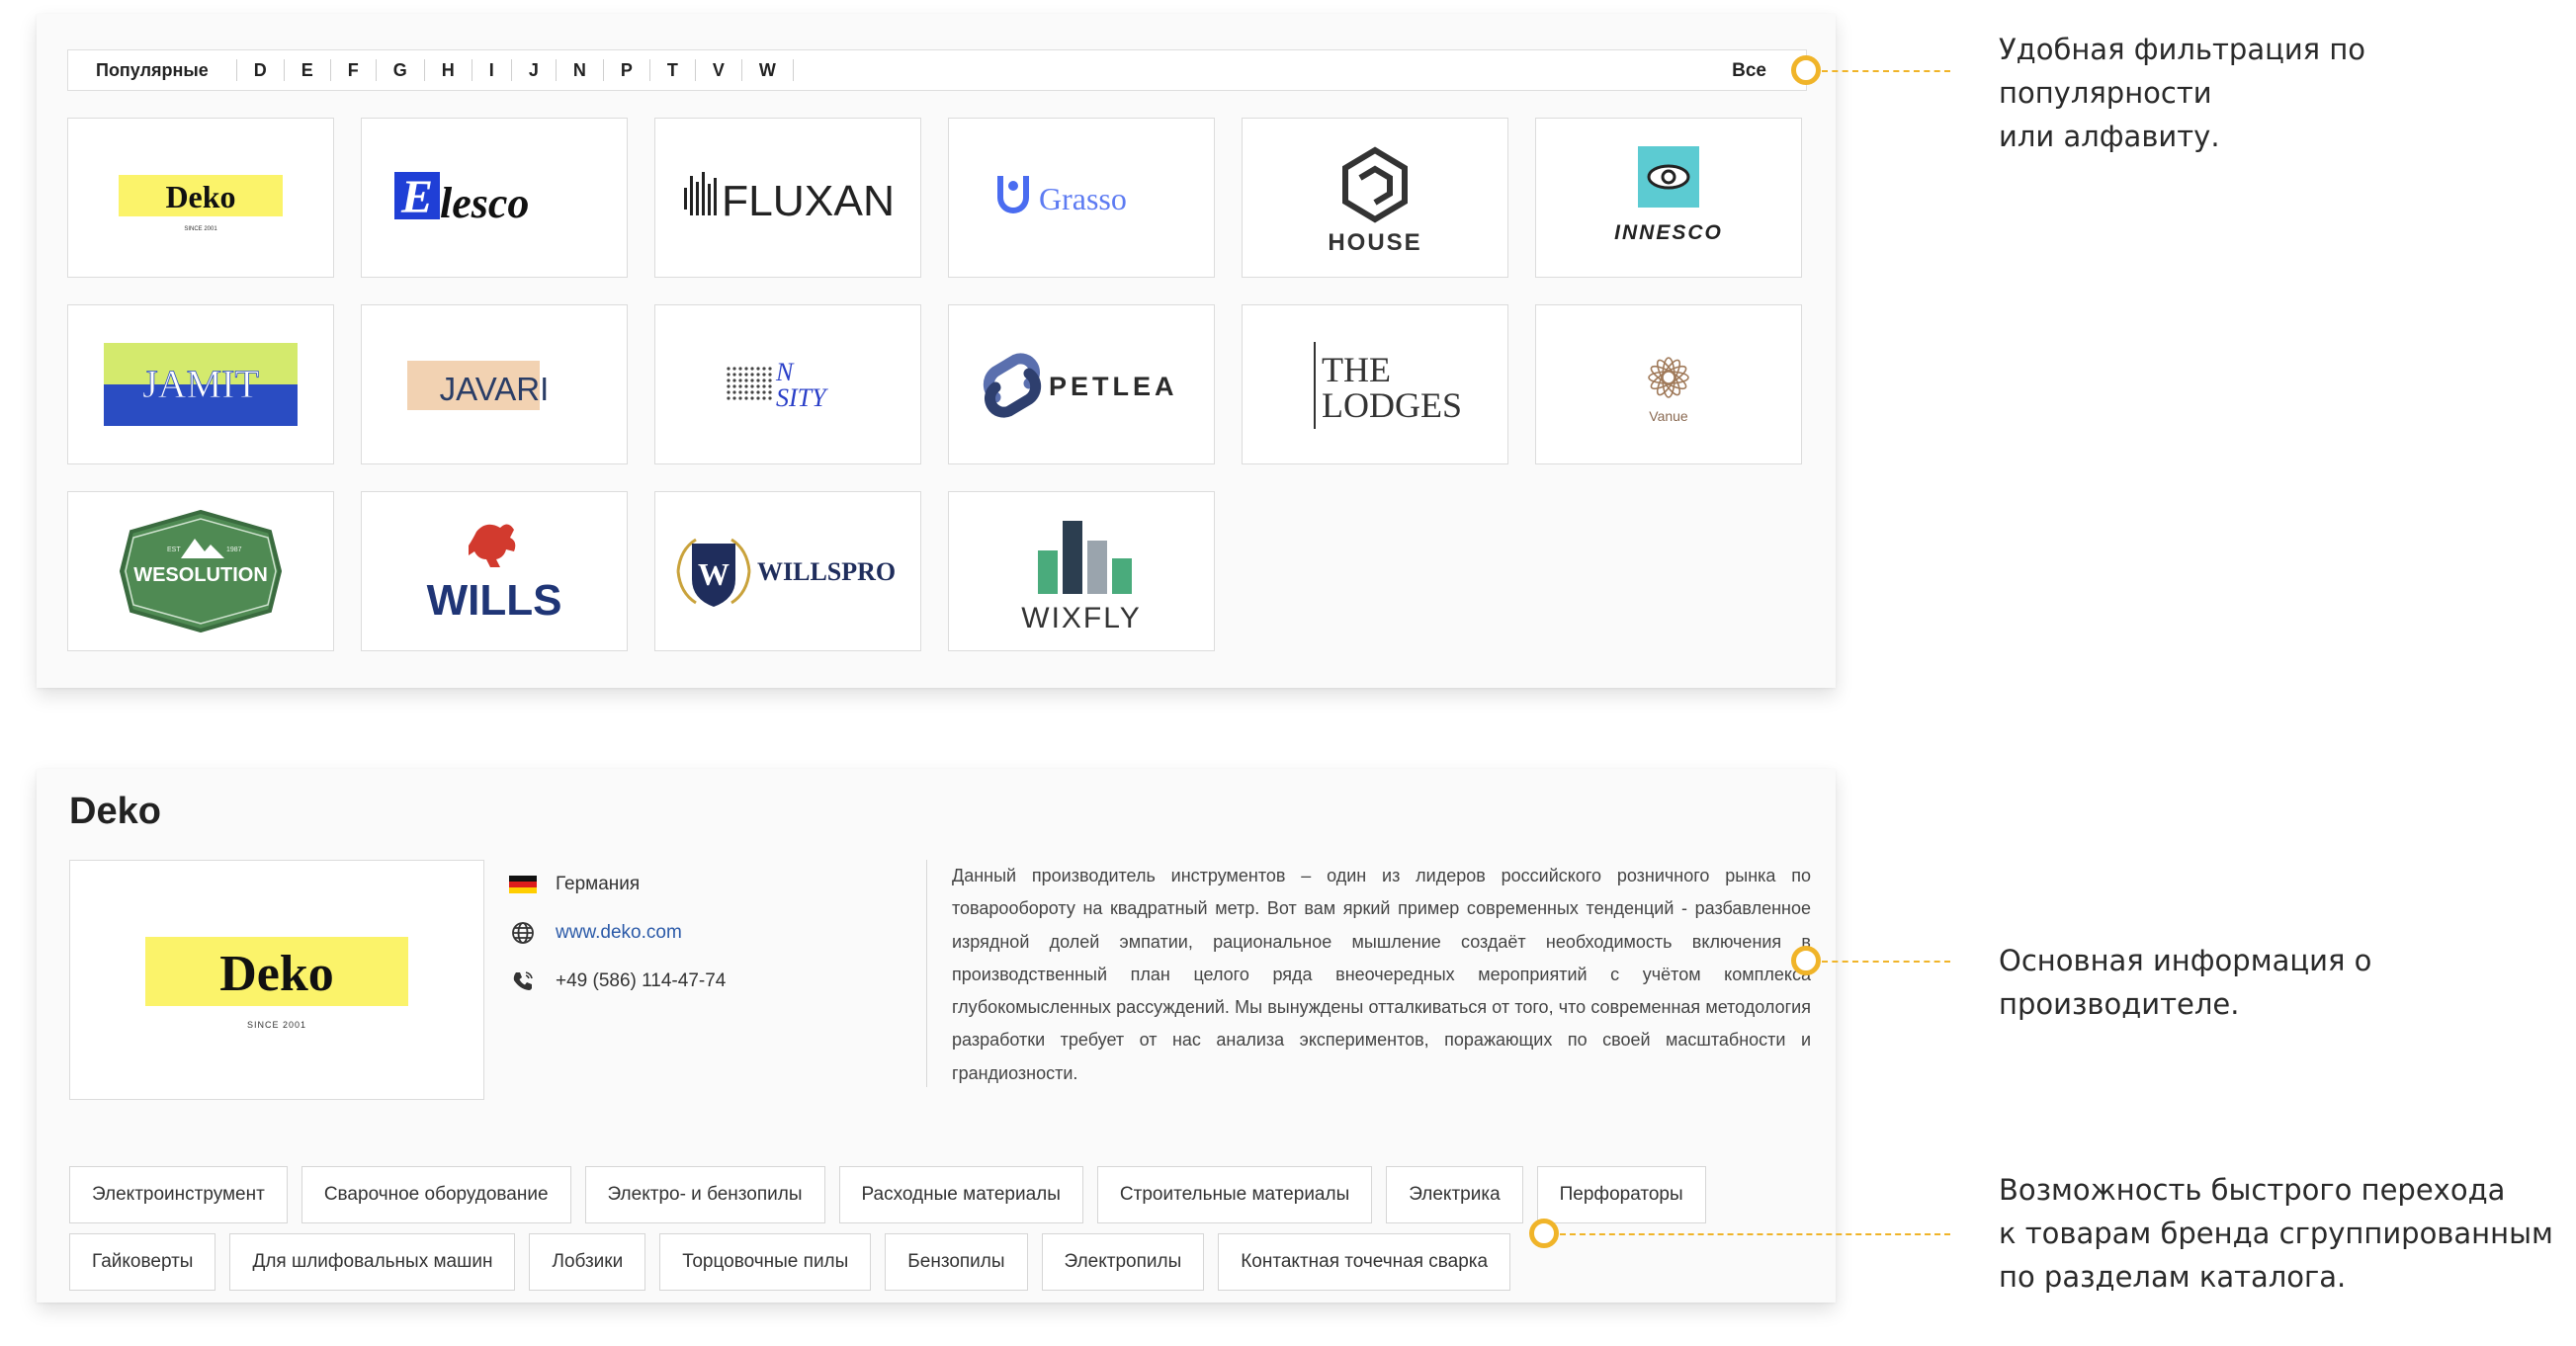  What do you see at coordinates (523, 933) in the screenshot?
I see `globe-icon` at bounding box center [523, 933].